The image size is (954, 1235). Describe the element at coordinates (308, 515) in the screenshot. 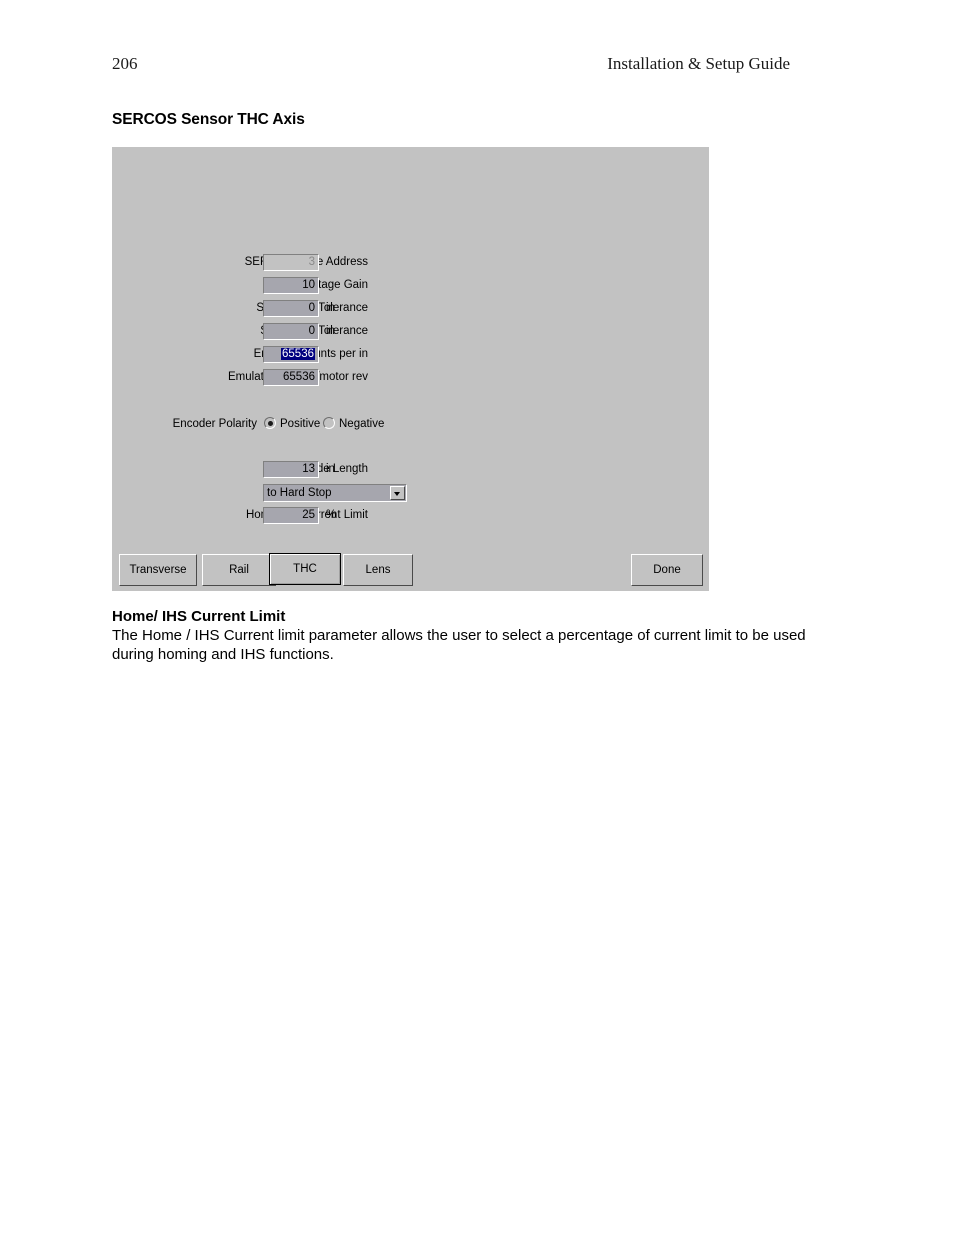

I see `value-home-ihs-current-limit: 25` at that location.